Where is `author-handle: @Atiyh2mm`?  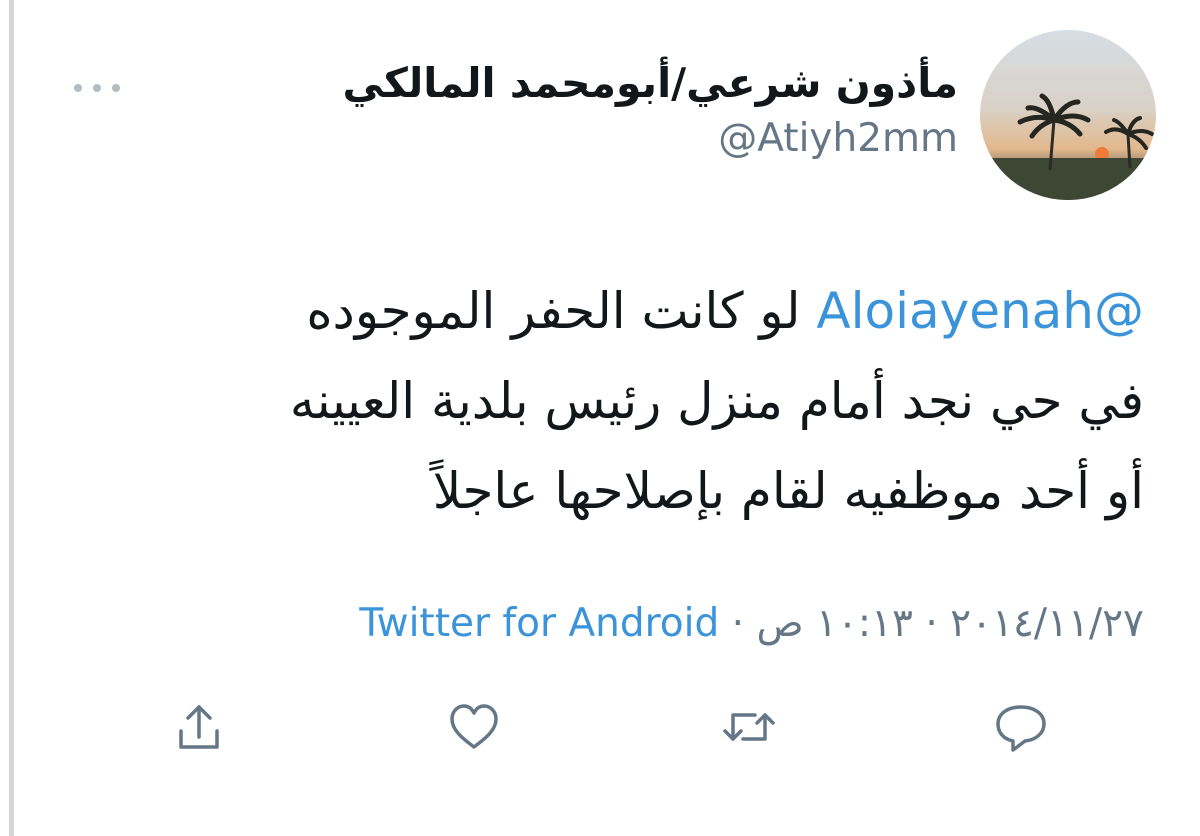
author-handle: @Atiyh2mm is located at coordinates (650, 139).